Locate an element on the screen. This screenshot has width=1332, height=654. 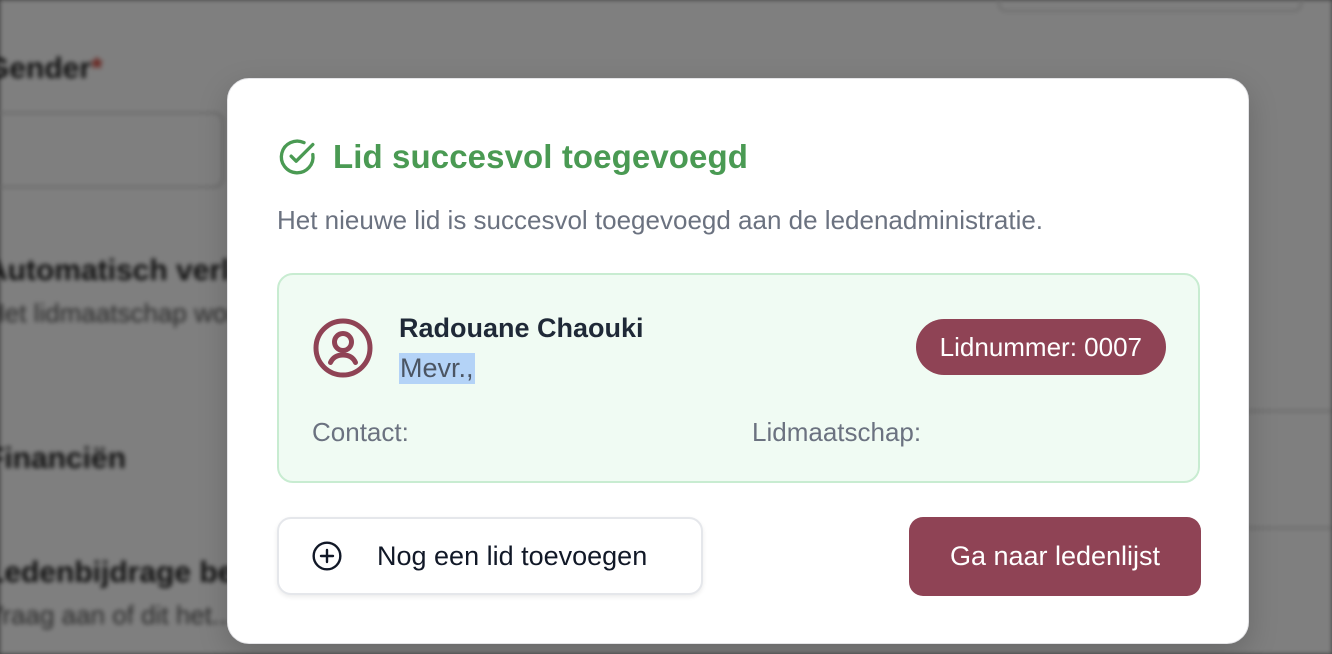
add-another-member-button: Nog een lid toevoegen is located at coordinates (490, 556).